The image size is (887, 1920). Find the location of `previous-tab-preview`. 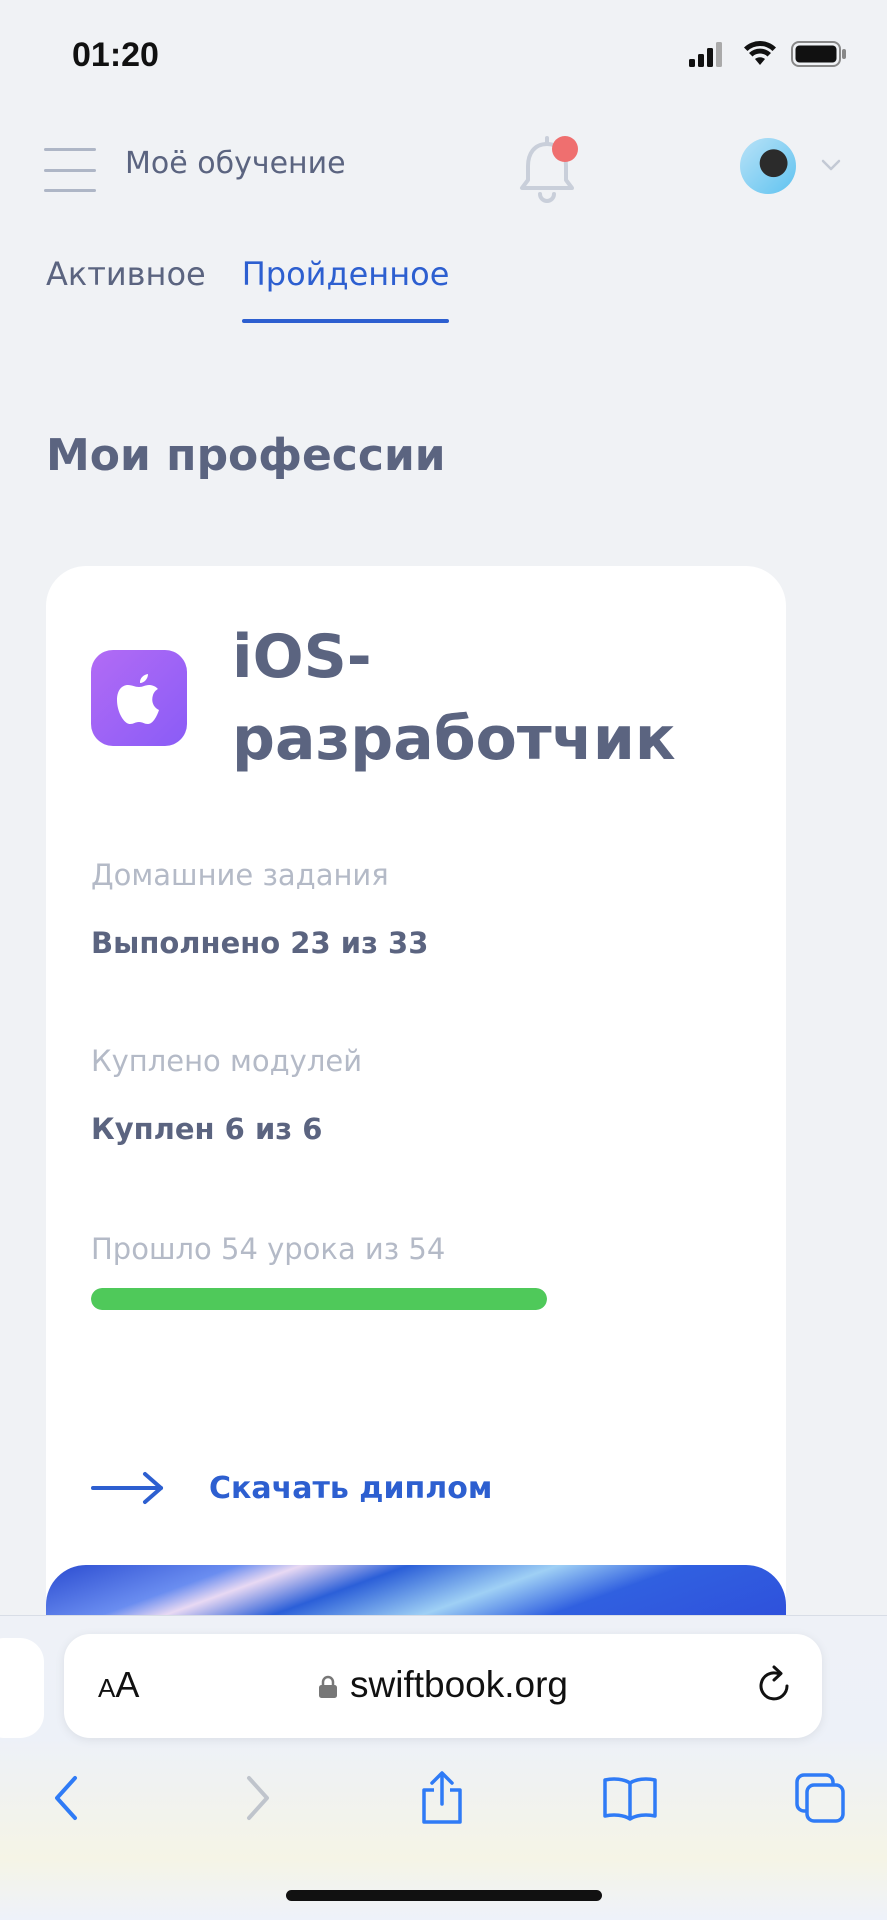

previous-tab-preview is located at coordinates (22, 1688).